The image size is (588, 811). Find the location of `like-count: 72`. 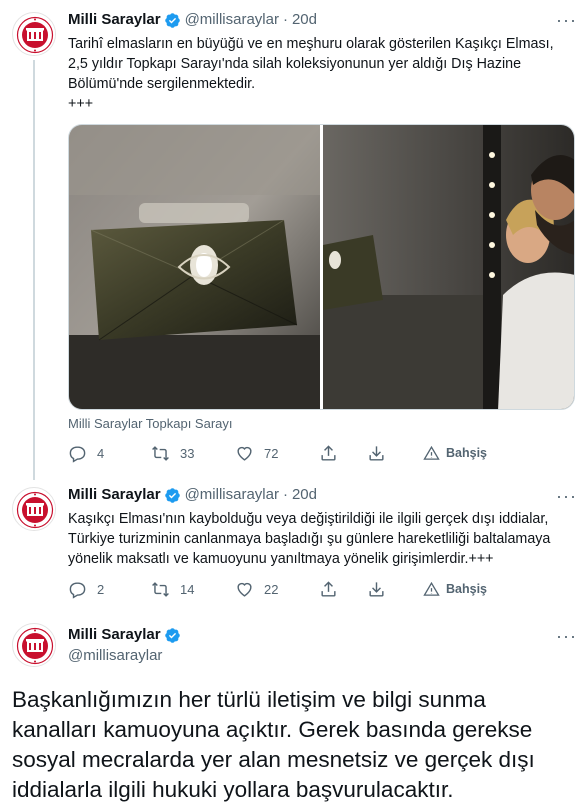

like-count: 72 is located at coordinates (271, 453).